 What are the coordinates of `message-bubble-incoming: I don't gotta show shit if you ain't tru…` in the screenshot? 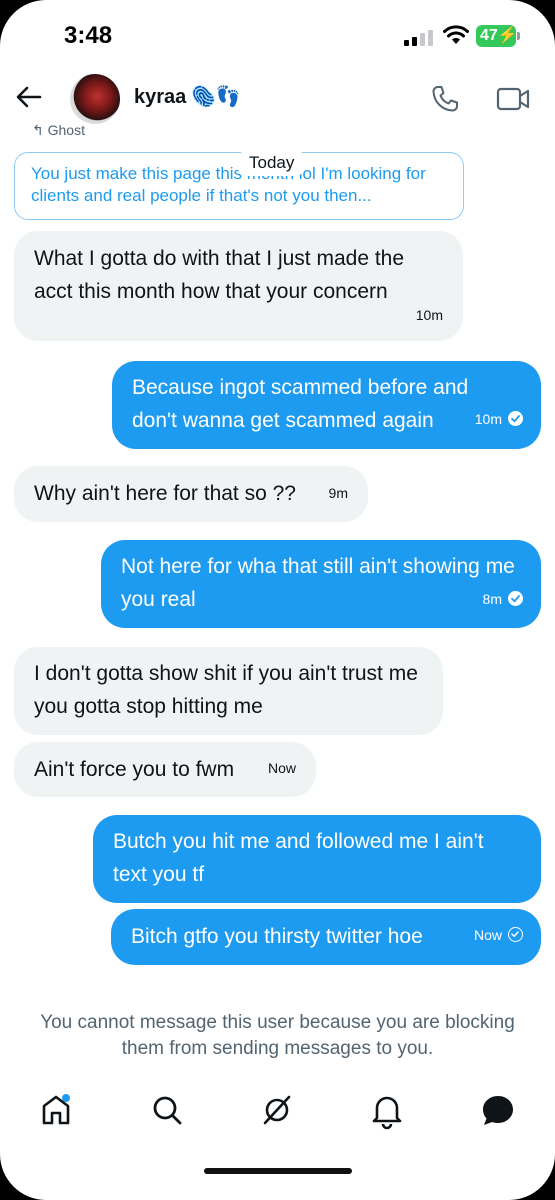 It's located at (228, 691).